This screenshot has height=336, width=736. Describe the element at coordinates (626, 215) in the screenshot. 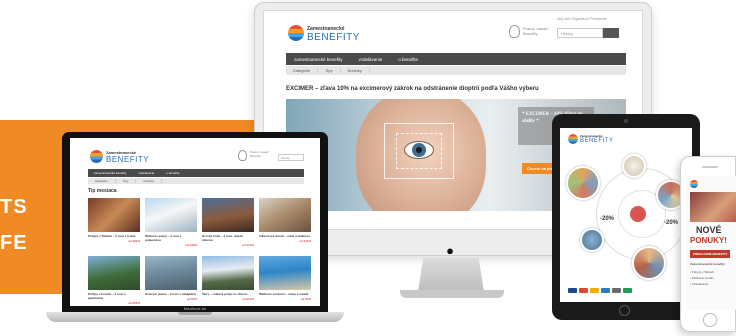

I see `ipad-screen: Zamestnanecké BENEFITY -20% -20%` at that location.